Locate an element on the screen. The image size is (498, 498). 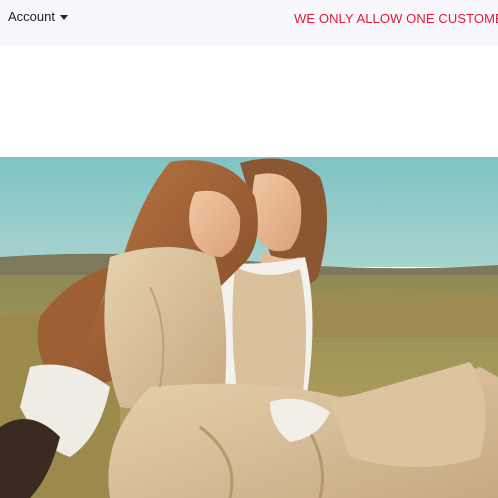
account-dropdown: Account is located at coordinates (38, 16).